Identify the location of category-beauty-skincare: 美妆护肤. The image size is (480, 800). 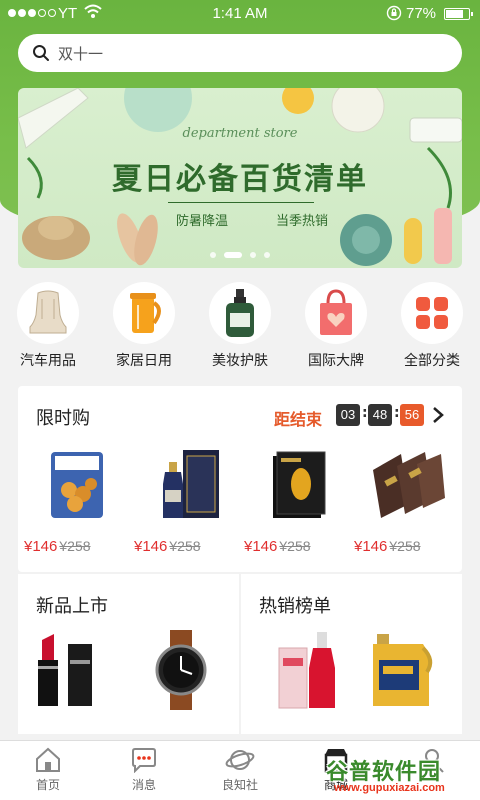
(240, 329).